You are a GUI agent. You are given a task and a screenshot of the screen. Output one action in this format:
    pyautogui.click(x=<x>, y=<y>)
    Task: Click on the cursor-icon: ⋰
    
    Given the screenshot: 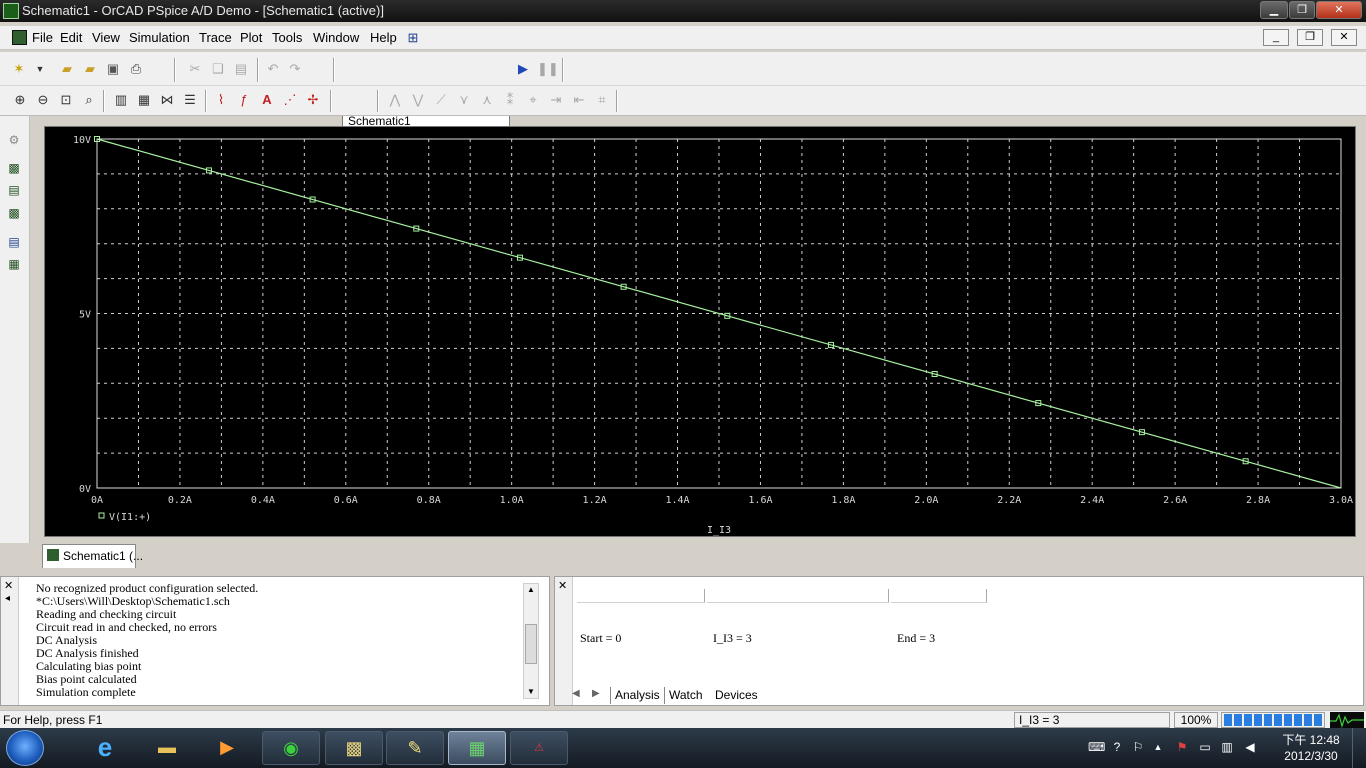 What is the action you would take?
    pyautogui.click(x=290, y=100)
    